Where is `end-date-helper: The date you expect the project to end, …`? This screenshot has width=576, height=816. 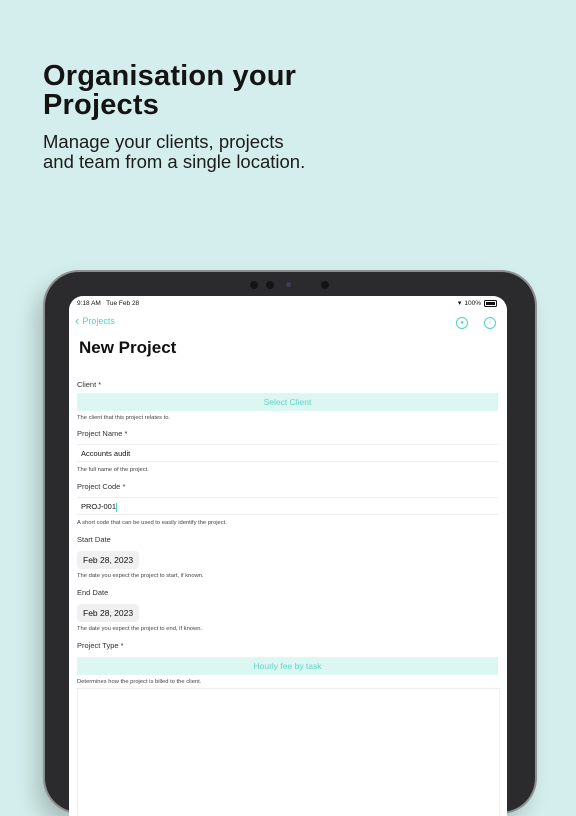 end-date-helper: The date you expect the project to end, … is located at coordinates (140, 629).